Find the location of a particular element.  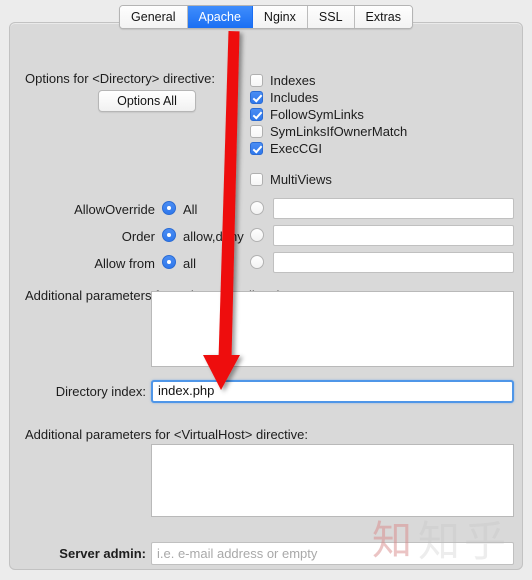

tab-extras: Extras is located at coordinates (383, 17).